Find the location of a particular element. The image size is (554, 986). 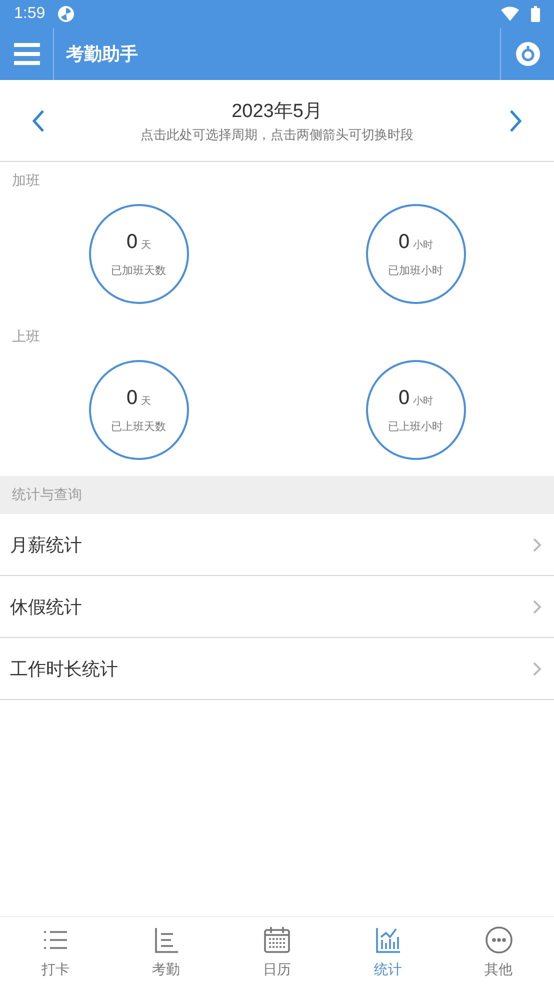

group-label: 加班 is located at coordinates (26, 181).